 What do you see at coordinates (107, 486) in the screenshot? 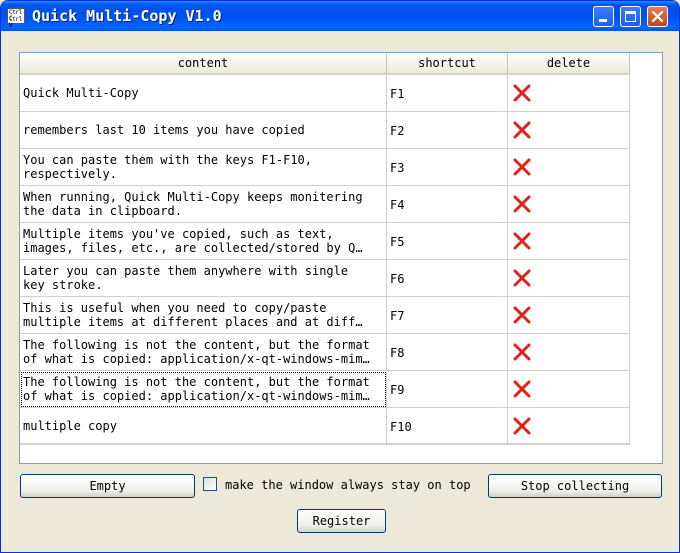
I see `empty-button: Empty` at bounding box center [107, 486].